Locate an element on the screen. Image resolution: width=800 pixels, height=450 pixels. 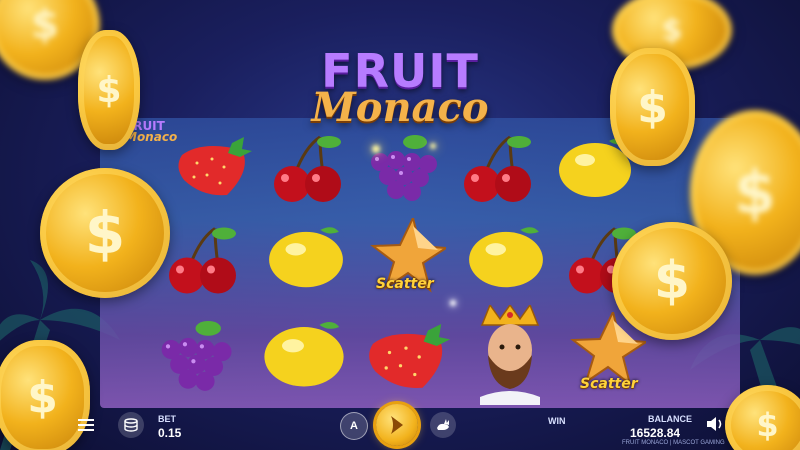
turbo-button is located at coordinates (443, 425).